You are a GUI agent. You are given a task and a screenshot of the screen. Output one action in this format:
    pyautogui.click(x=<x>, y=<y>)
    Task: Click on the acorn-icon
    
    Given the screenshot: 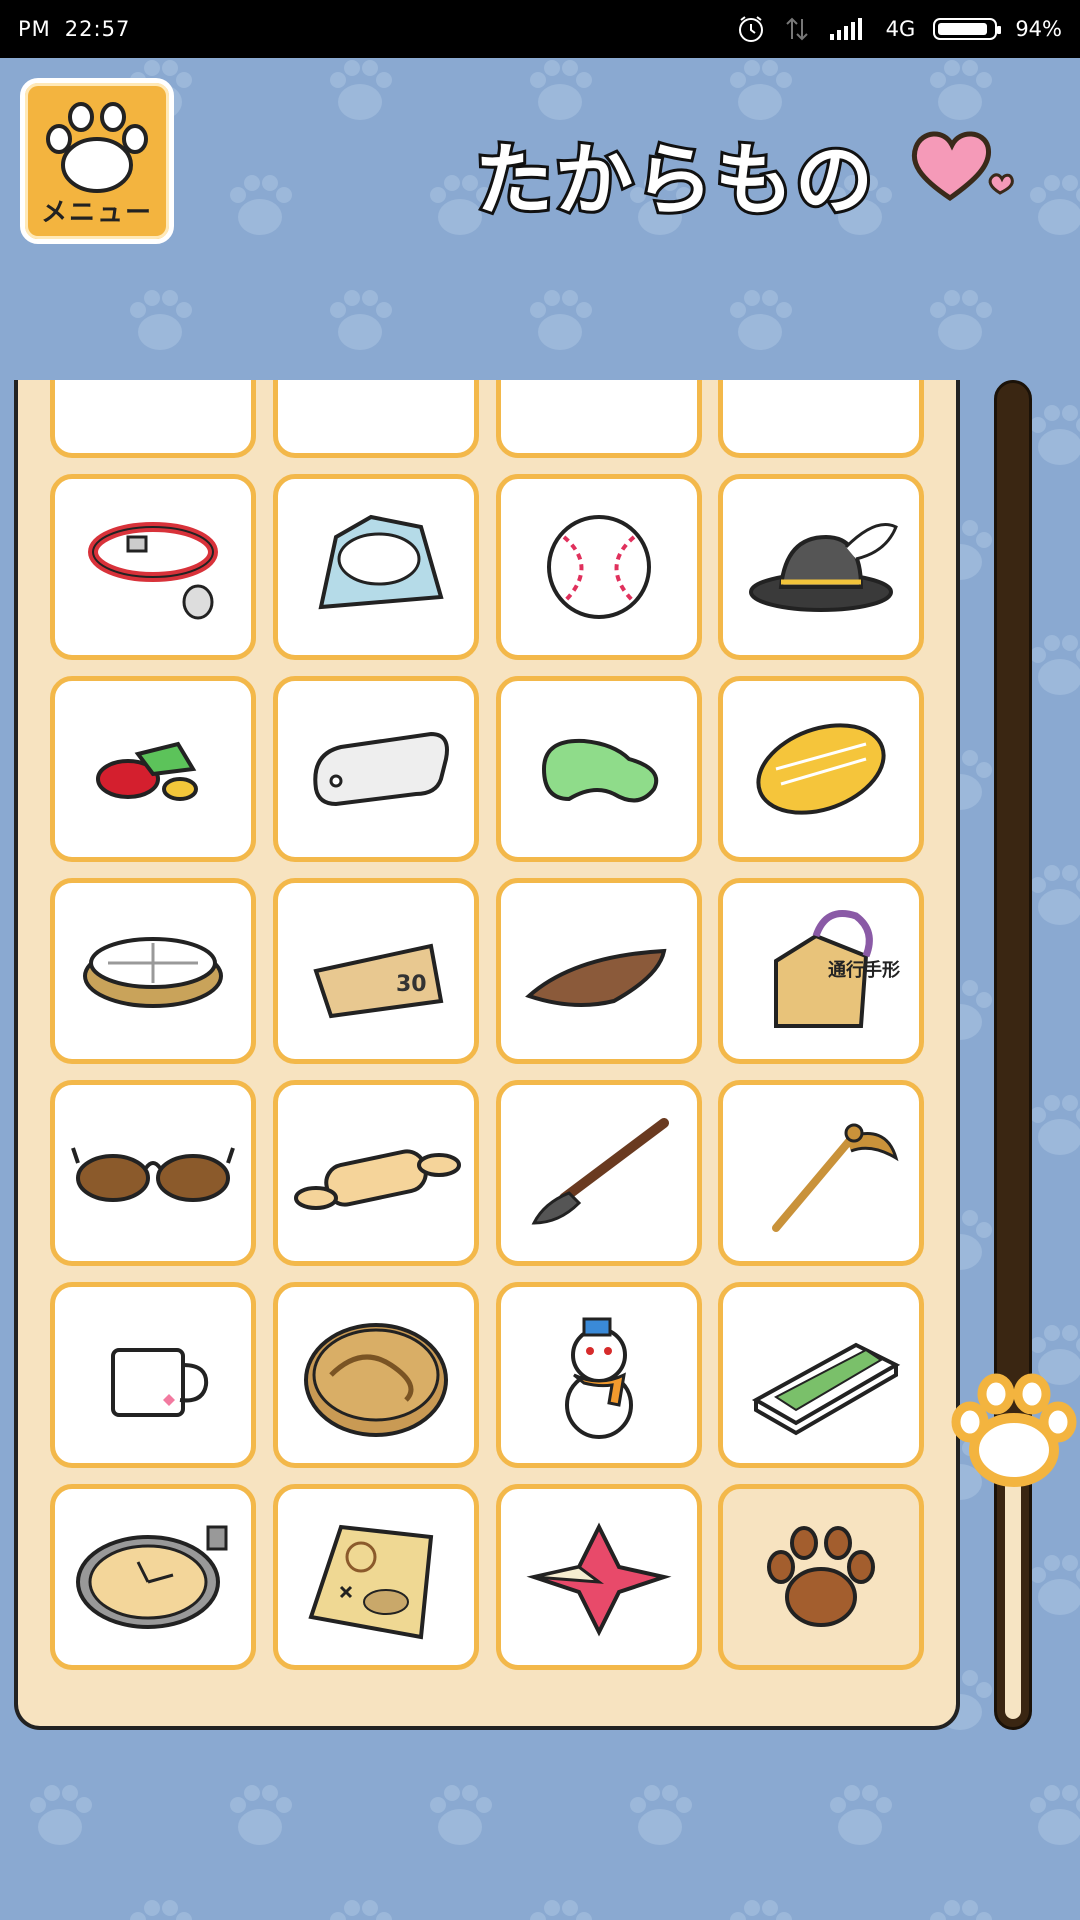 What is the action you would take?
    pyautogui.click(x=599, y=407)
    